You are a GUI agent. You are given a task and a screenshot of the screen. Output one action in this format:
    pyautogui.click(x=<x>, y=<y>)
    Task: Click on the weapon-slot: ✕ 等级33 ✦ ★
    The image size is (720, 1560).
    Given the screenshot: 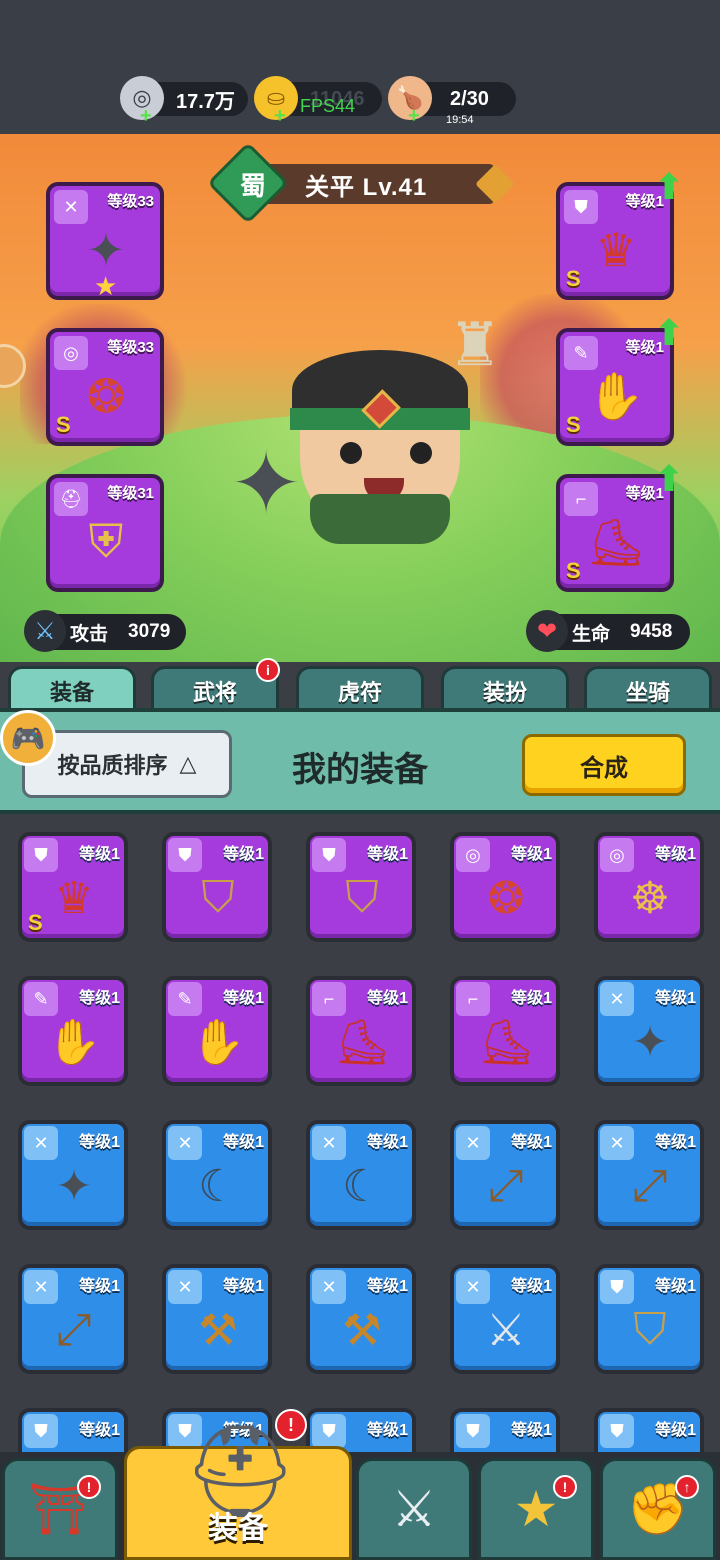 What is the action you would take?
    pyautogui.click(x=105, y=241)
    